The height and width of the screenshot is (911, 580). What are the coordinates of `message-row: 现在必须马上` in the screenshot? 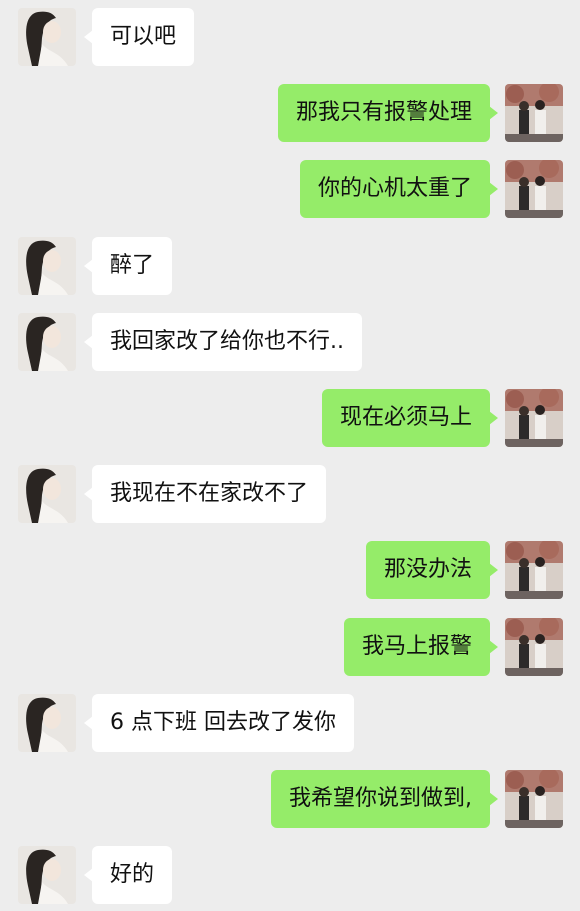 It's located at (290, 419).